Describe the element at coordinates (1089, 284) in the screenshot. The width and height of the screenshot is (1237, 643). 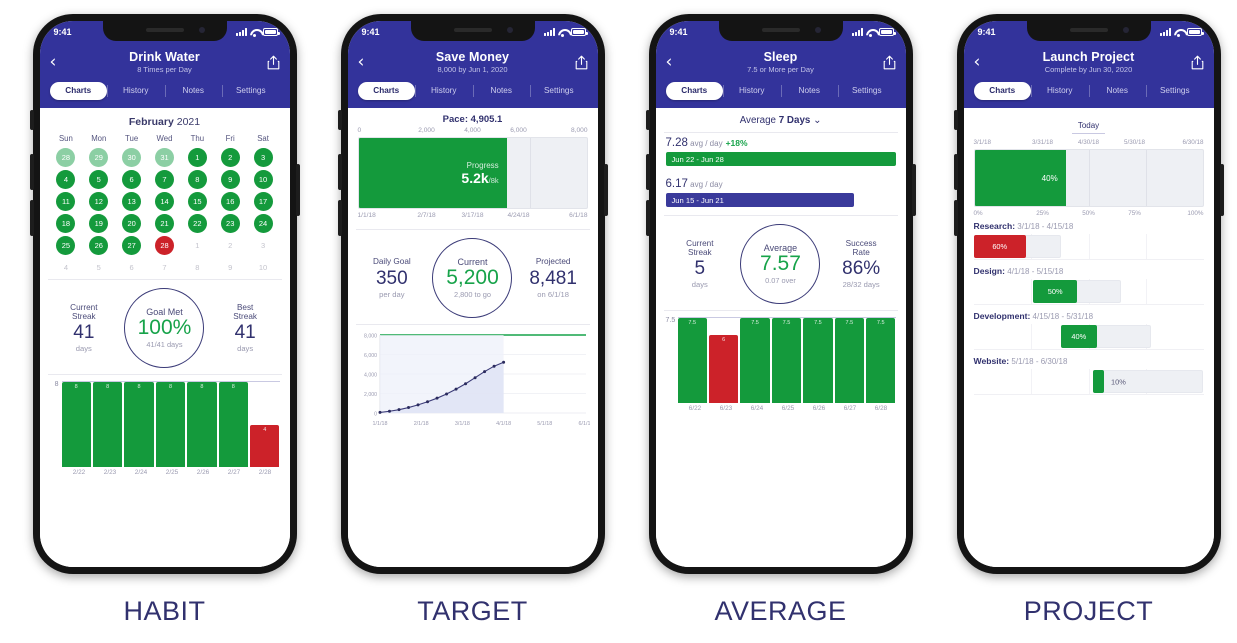
I see `task-row: Design: 4/1/18 - 5/15/18 50%` at that location.